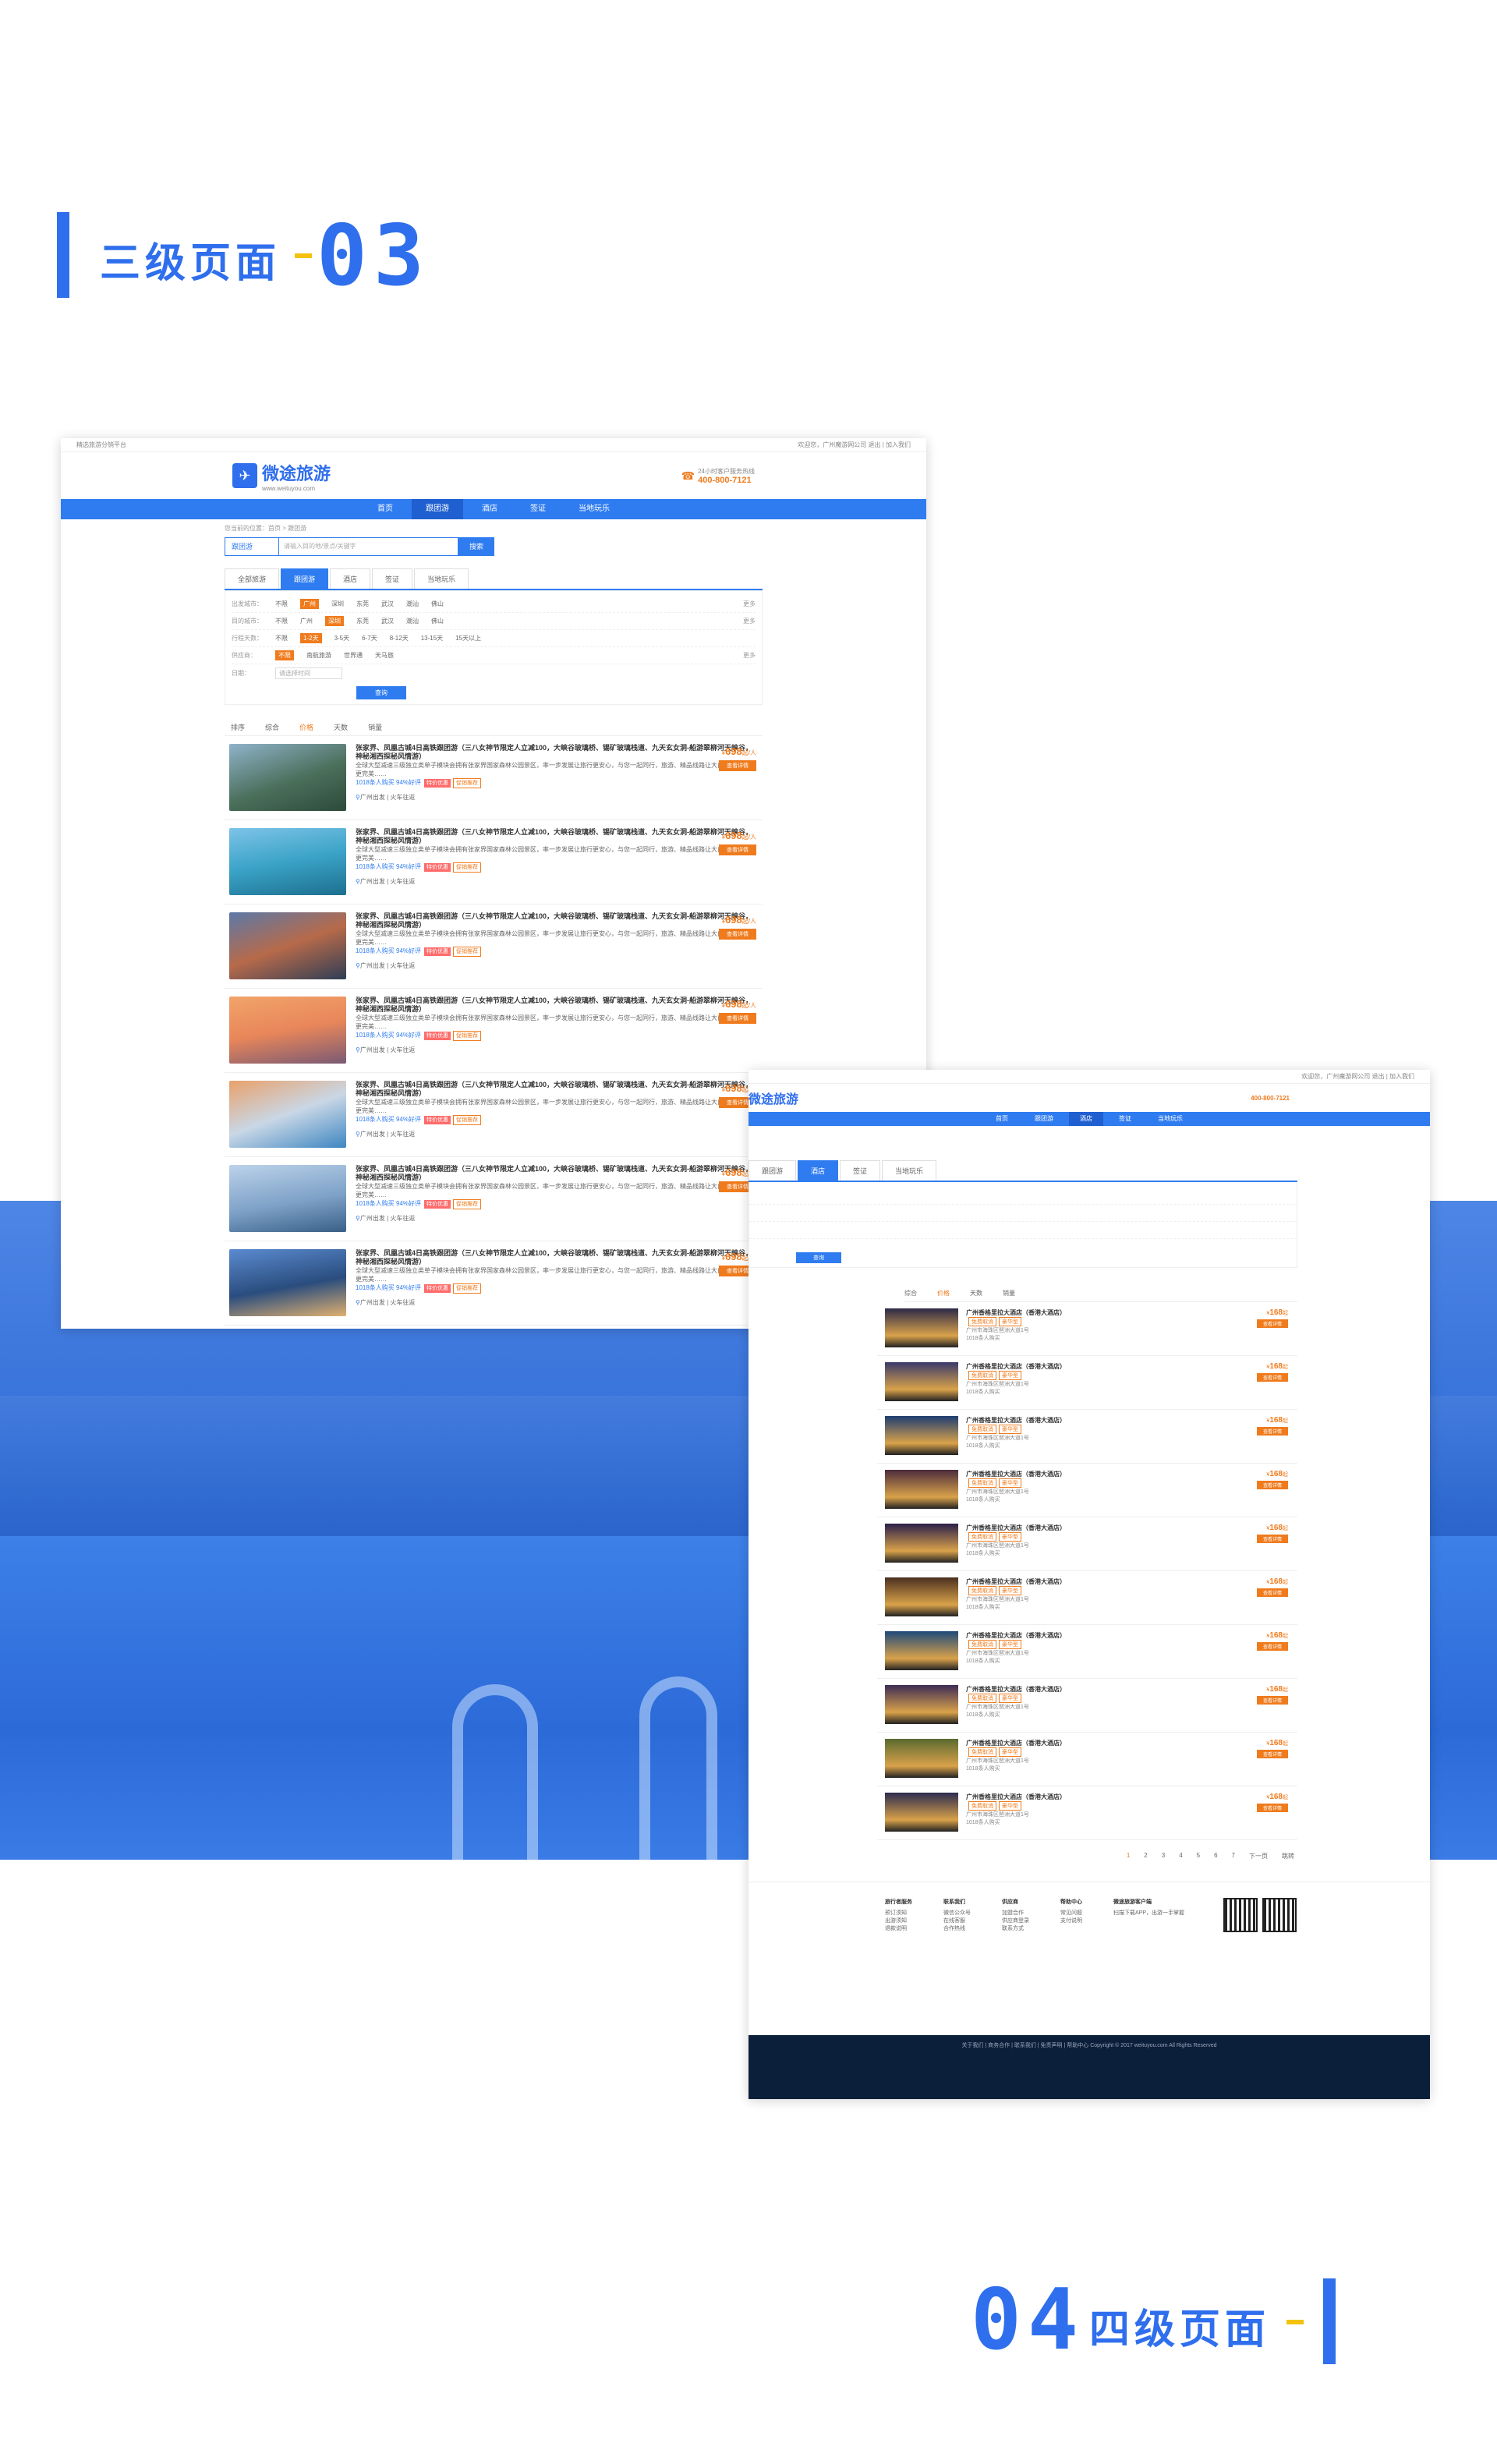 This screenshot has height=2464, width=1497. I want to click on nav-item: 当地玩乐, so click(1170, 1119).